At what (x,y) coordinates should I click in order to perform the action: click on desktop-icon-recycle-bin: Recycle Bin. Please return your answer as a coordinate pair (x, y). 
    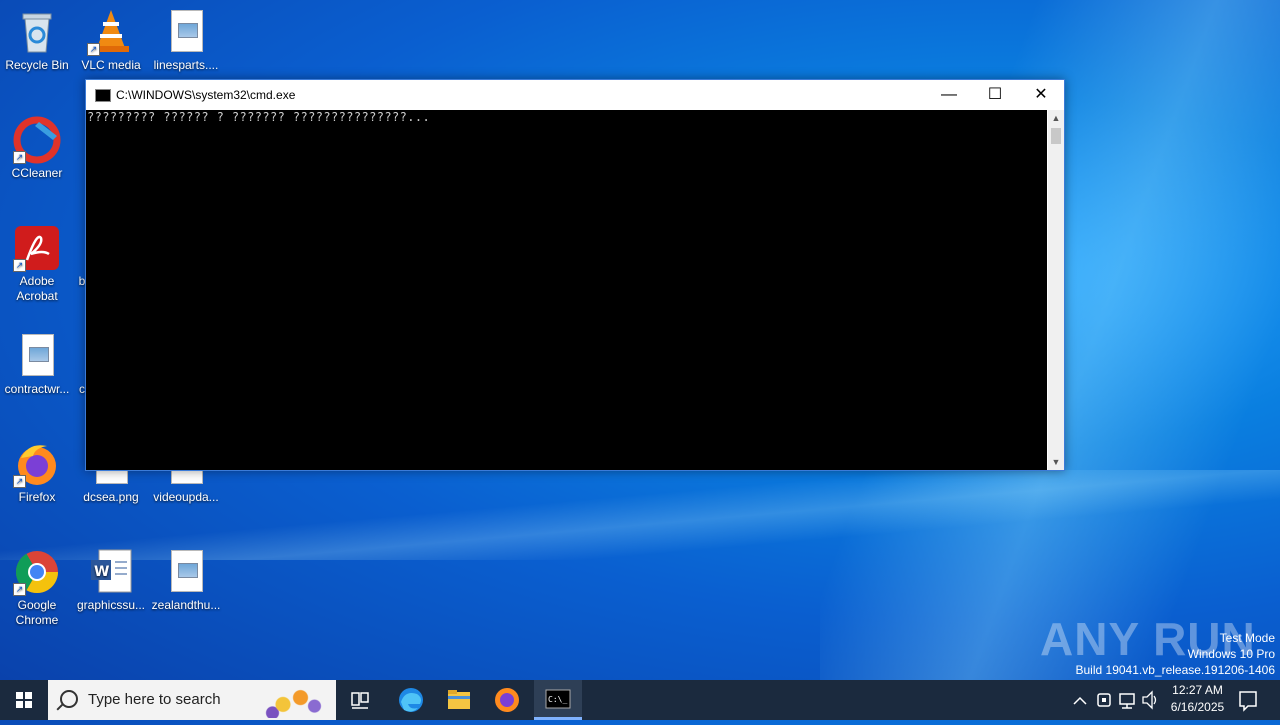
    Looking at the image, I should click on (37, 40).